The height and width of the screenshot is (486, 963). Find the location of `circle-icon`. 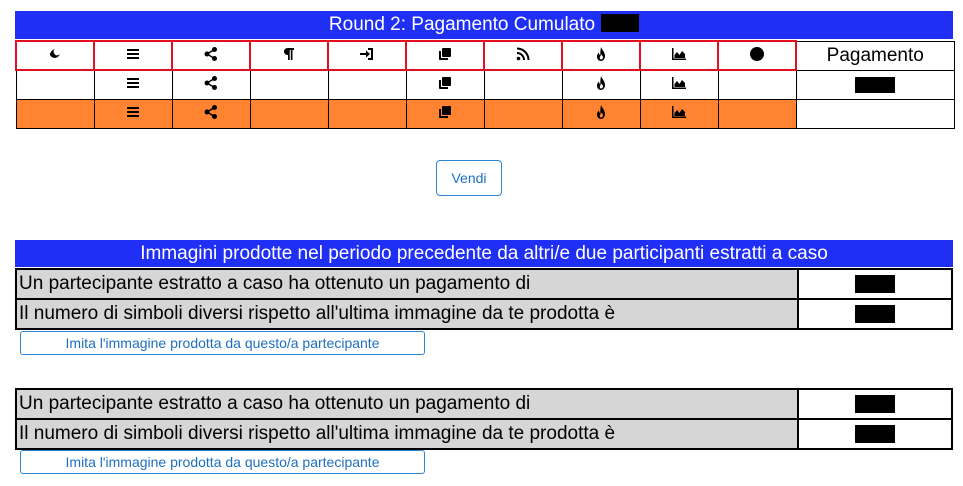

circle-icon is located at coordinates (757, 54).